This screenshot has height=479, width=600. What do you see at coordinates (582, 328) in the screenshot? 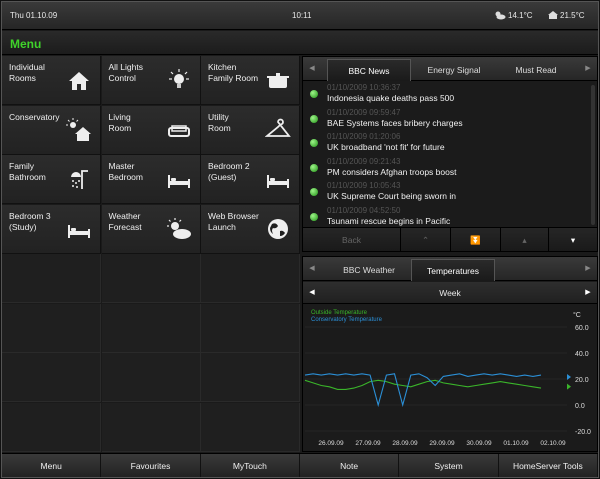
I see `y-tick-label: 60.0` at bounding box center [582, 328].